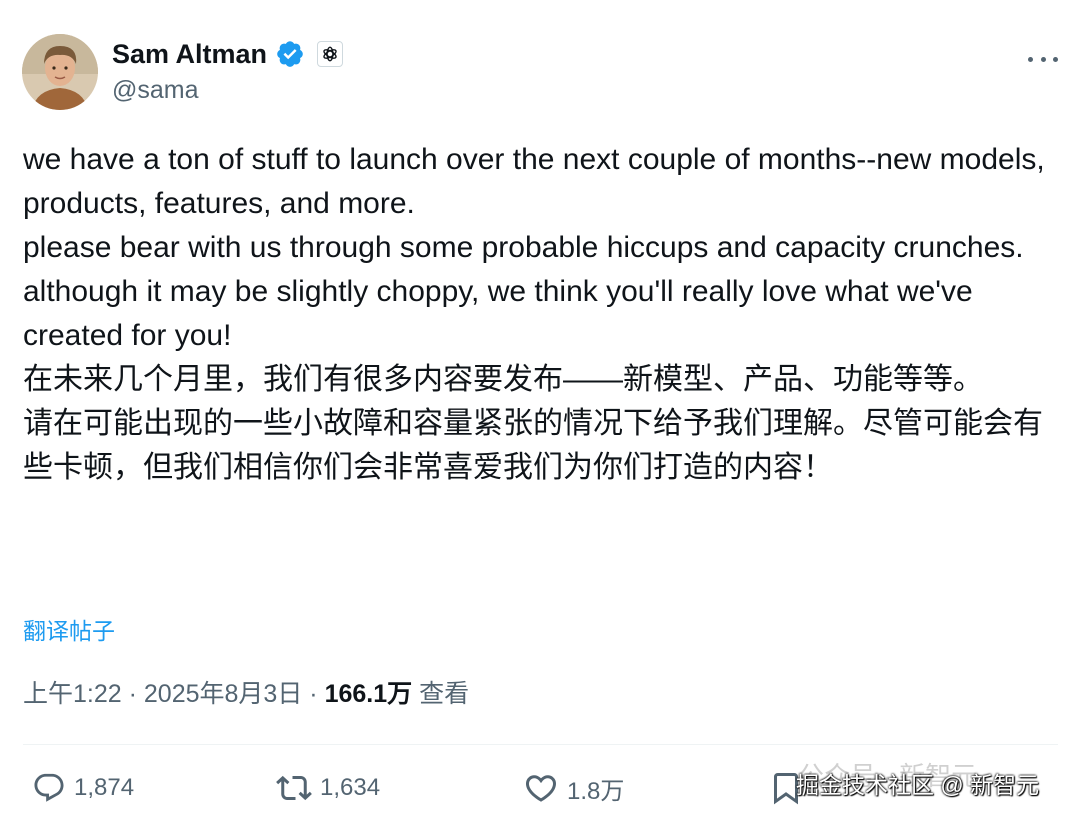 The width and height of the screenshot is (1080, 820). Describe the element at coordinates (72, 694) in the screenshot. I see `tweet-time: 上午1:22` at that location.